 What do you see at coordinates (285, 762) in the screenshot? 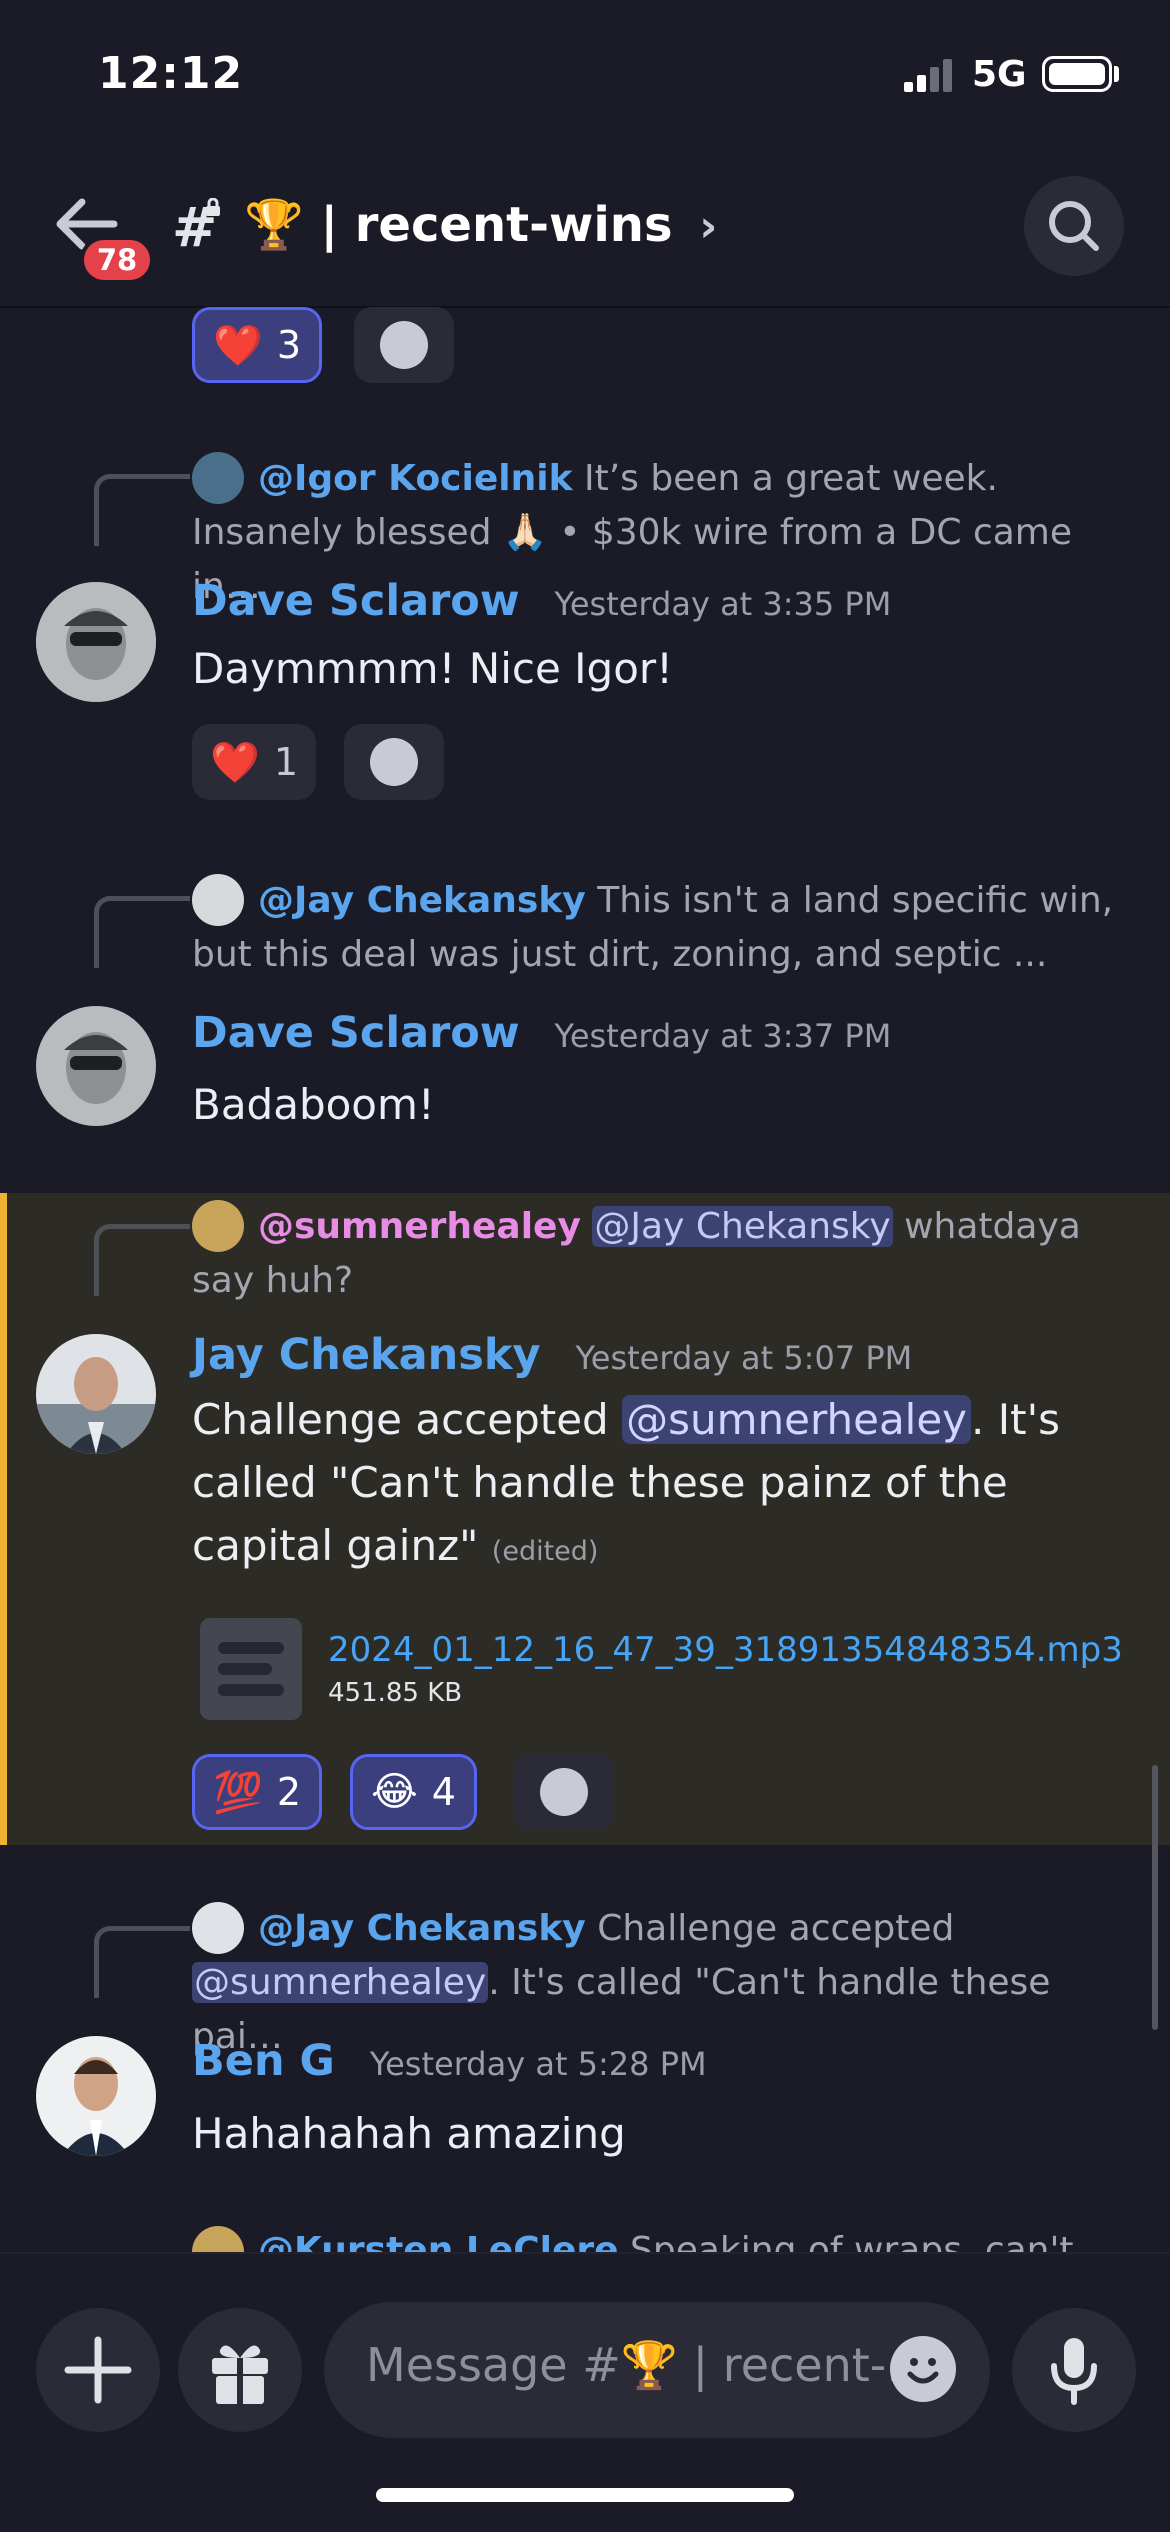
I see `reaction-count: 1` at bounding box center [285, 762].